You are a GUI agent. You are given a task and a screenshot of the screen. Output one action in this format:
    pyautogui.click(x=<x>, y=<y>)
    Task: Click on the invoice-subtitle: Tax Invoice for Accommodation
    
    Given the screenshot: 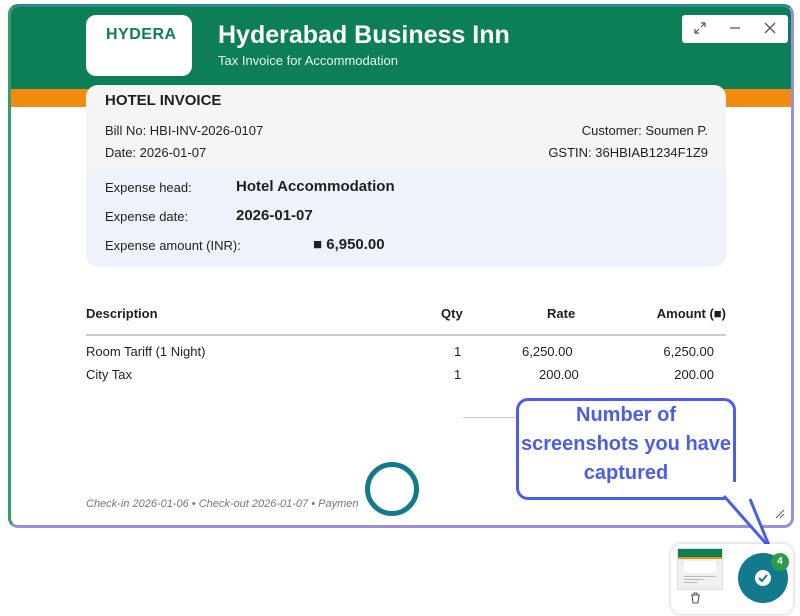 What is the action you would take?
    pyautogui.click(x=308, y=60)
    